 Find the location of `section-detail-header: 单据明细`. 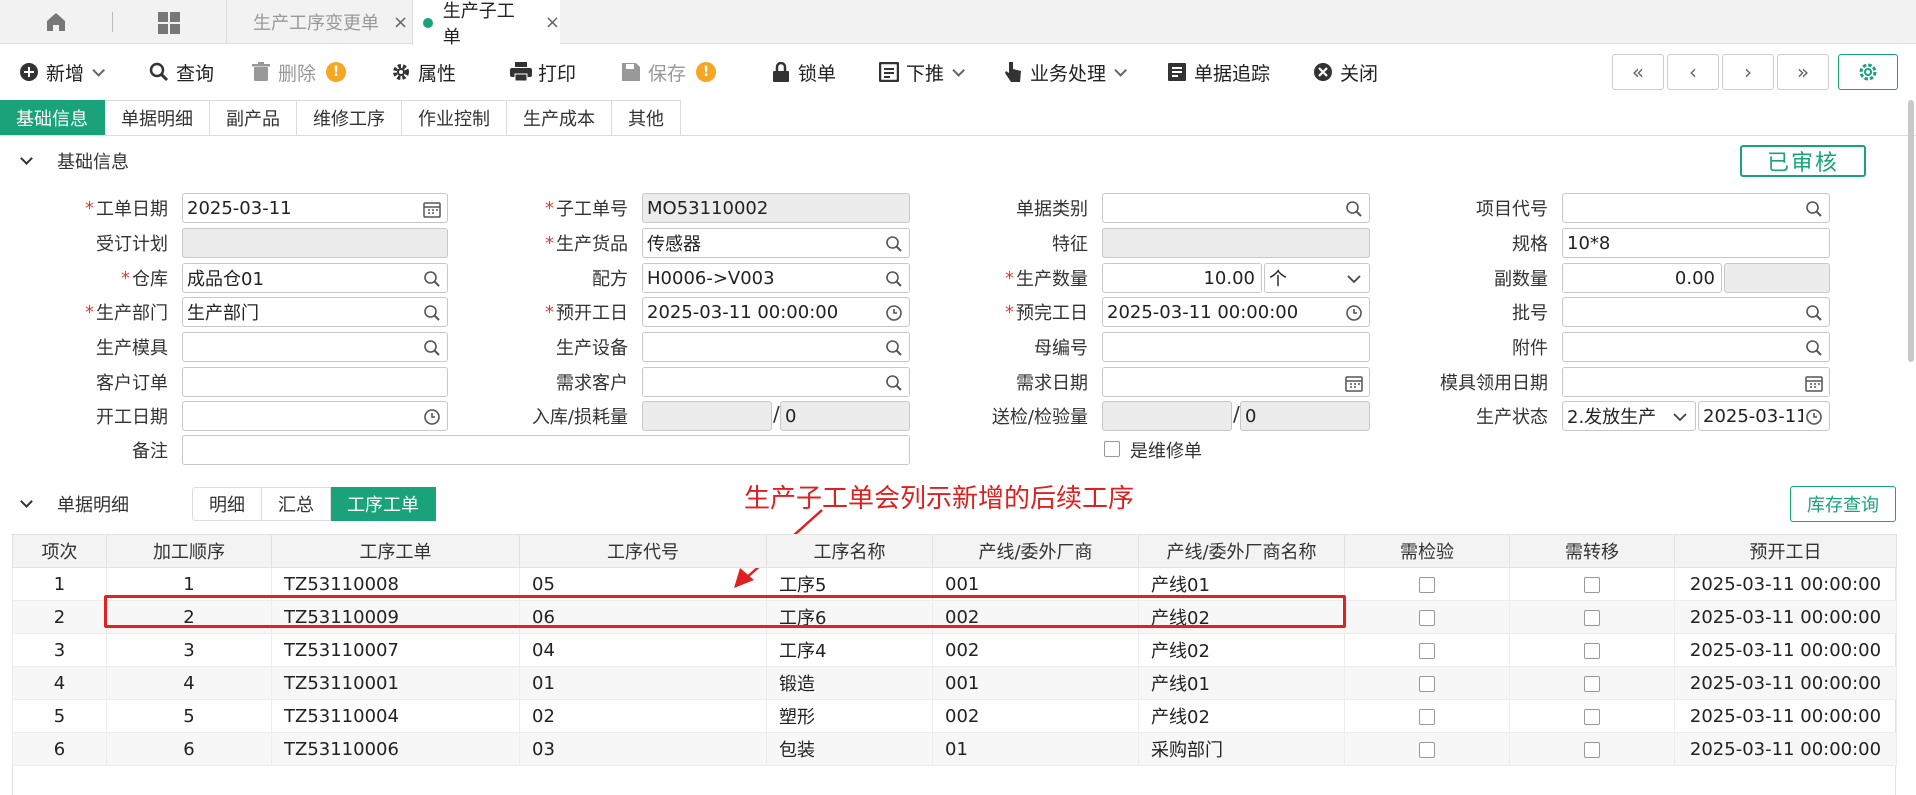

section-detail-header: 单据明细 is located at coordinates (74, 504).